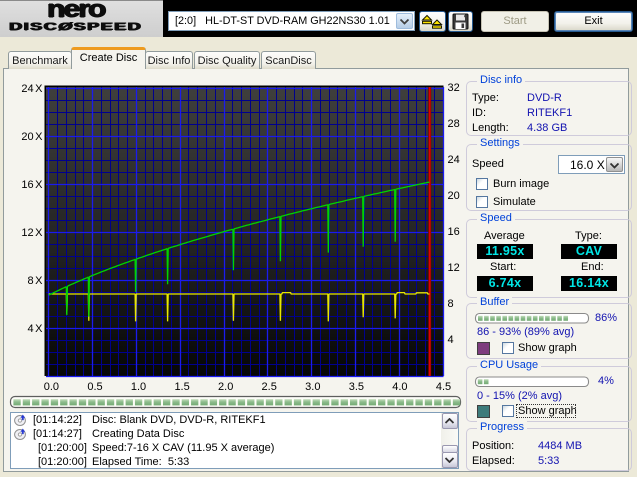  Describe the element at coordinates (454, 88) in the screenshot. I see `svg-text: 32` at that location.